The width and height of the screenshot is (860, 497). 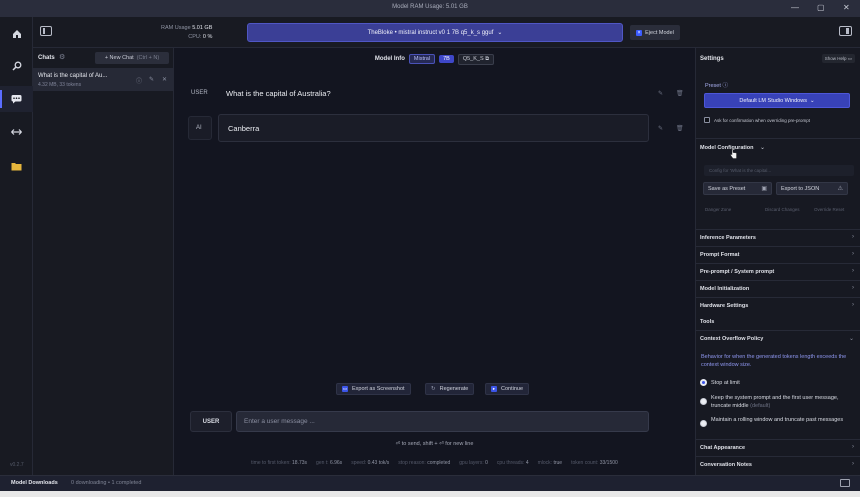 I want to click on policy-option-stop: Stop at limit, so click(x=720, y=383).